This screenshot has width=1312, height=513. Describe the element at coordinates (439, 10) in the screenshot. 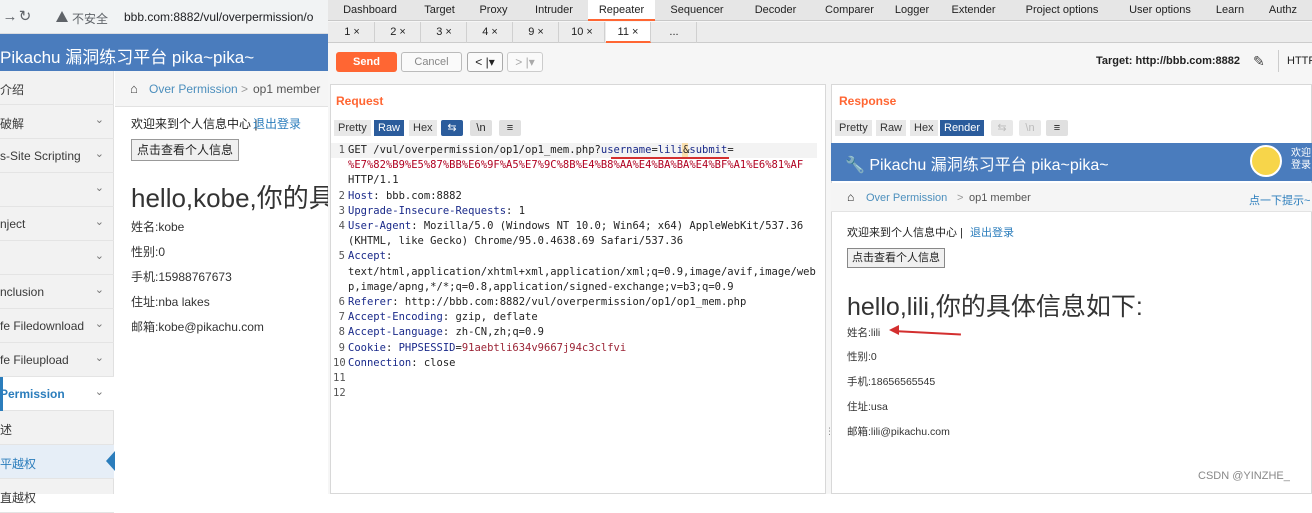

I see `tab-target: Target` at that location.